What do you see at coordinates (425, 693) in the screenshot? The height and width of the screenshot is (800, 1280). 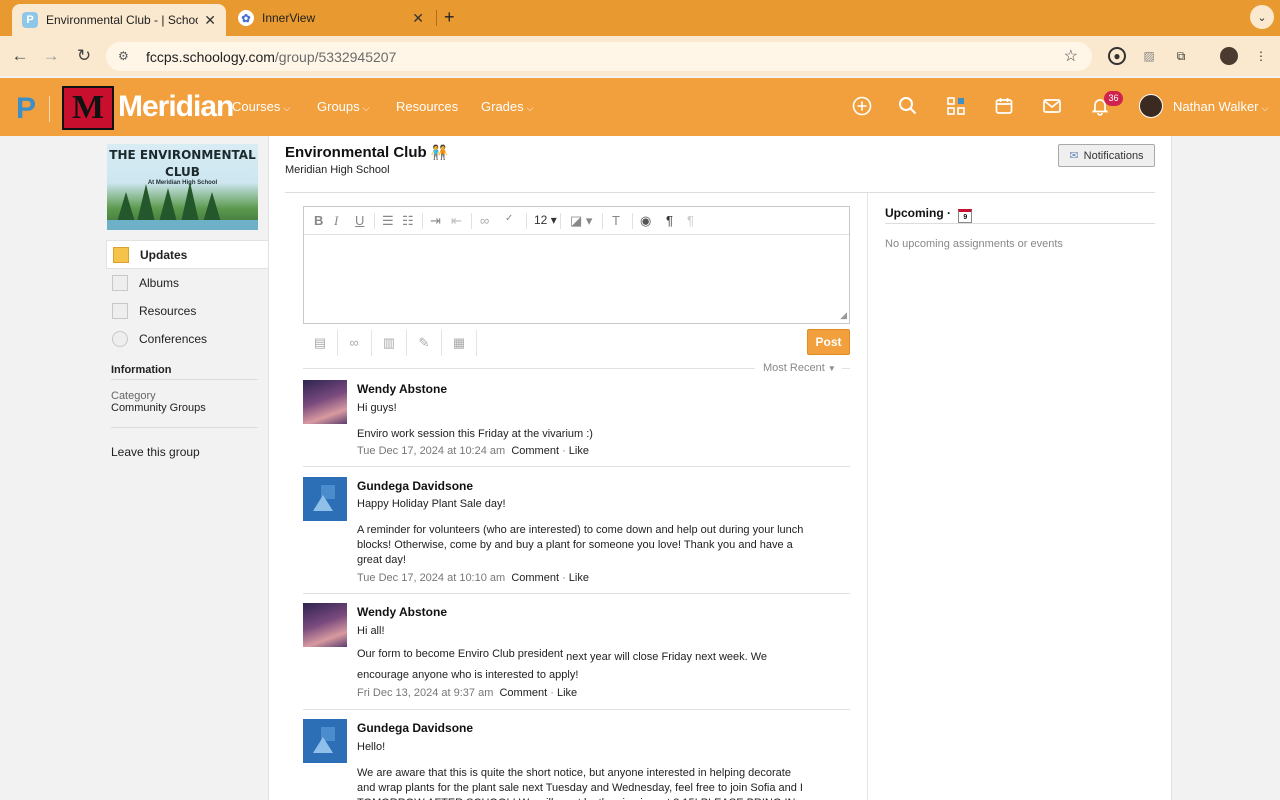 I see `post-date: Fri Dec 13, 2024 at 9:37 am` at bounding box center [425, 693].